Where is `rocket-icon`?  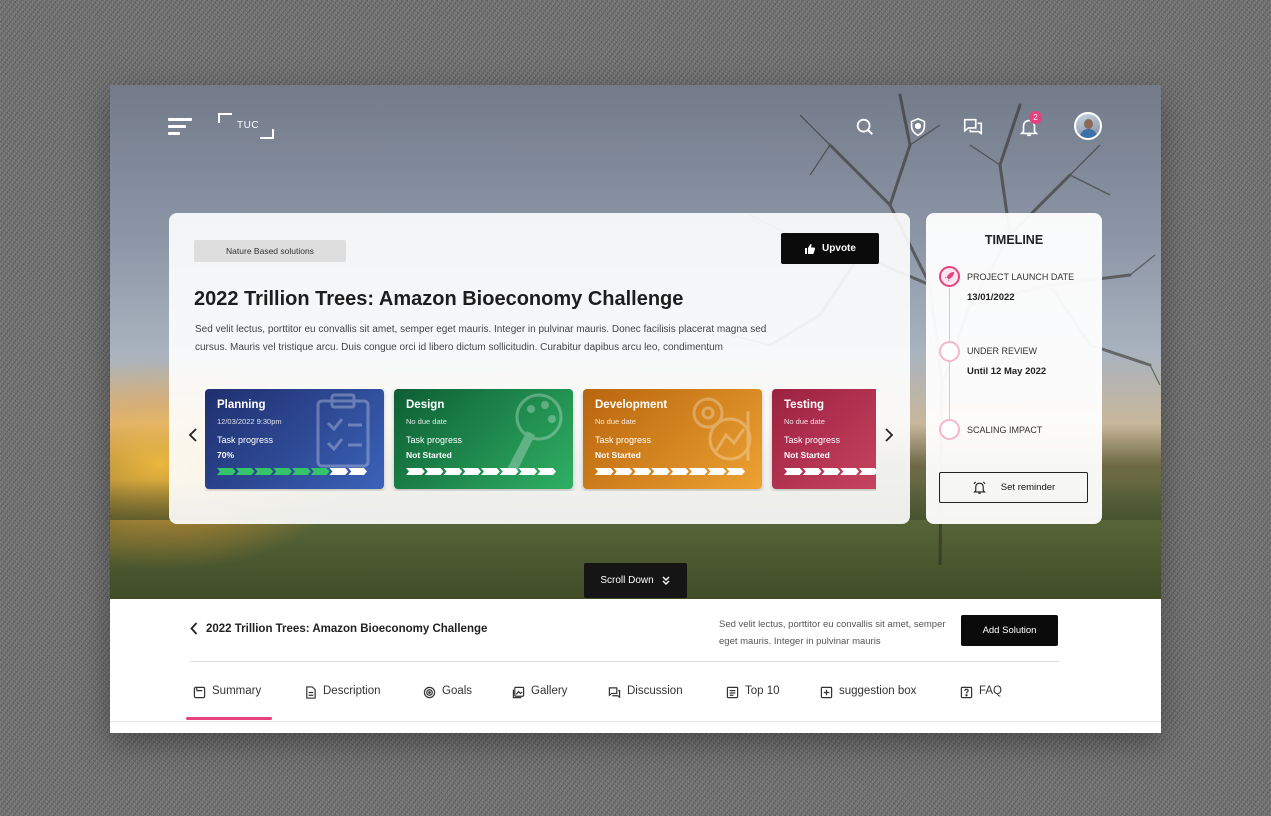 rocket-icon is located at coordinates (949, 276).